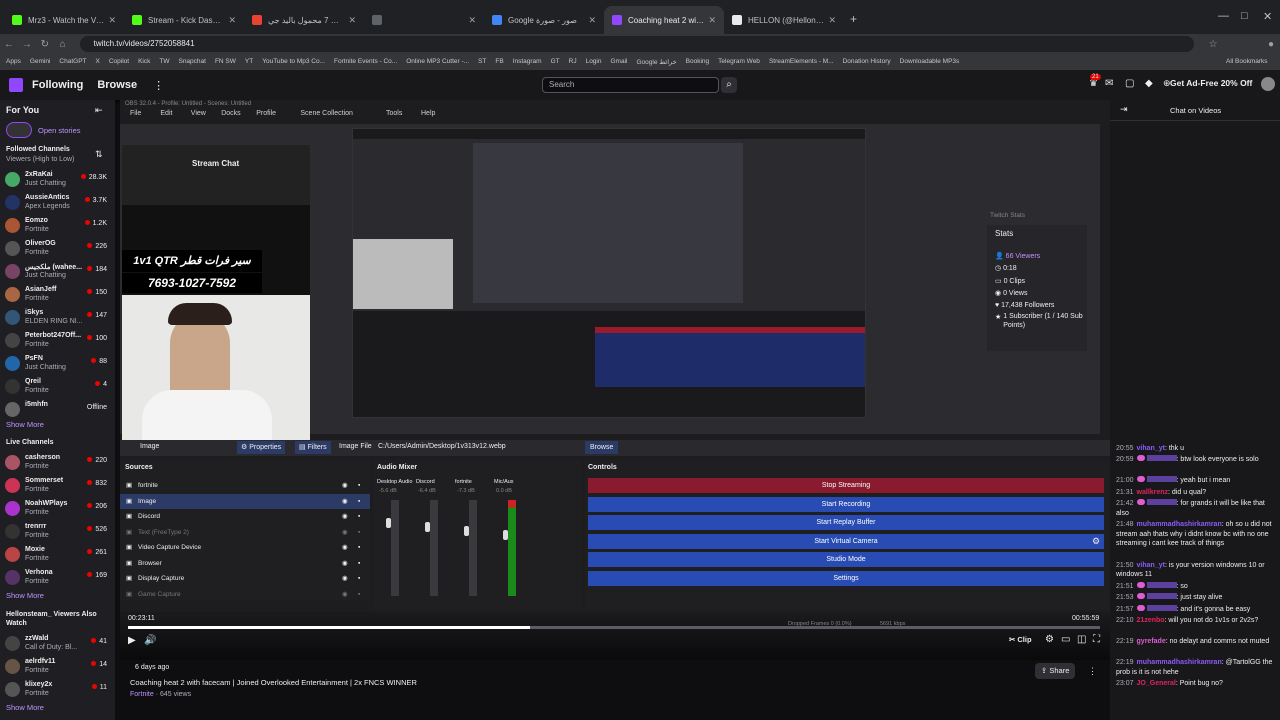 Image resolution: width=1280 pixels, height=720 pixels. I want to click on source-item: Game Capture ▣ ◉ ▪, so click(245, 595).